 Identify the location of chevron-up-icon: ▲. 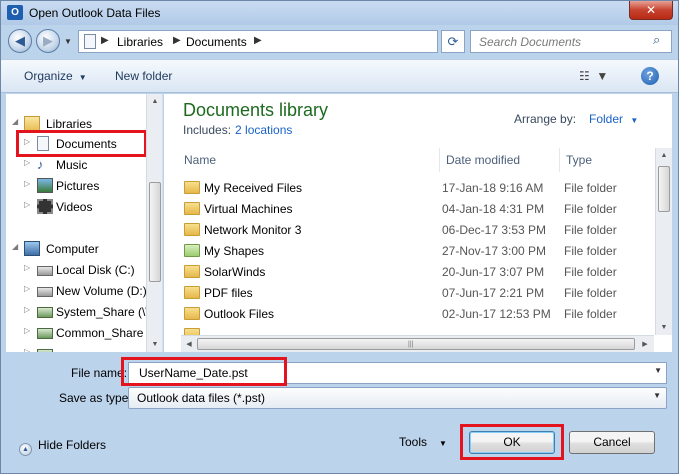
(25, 449).